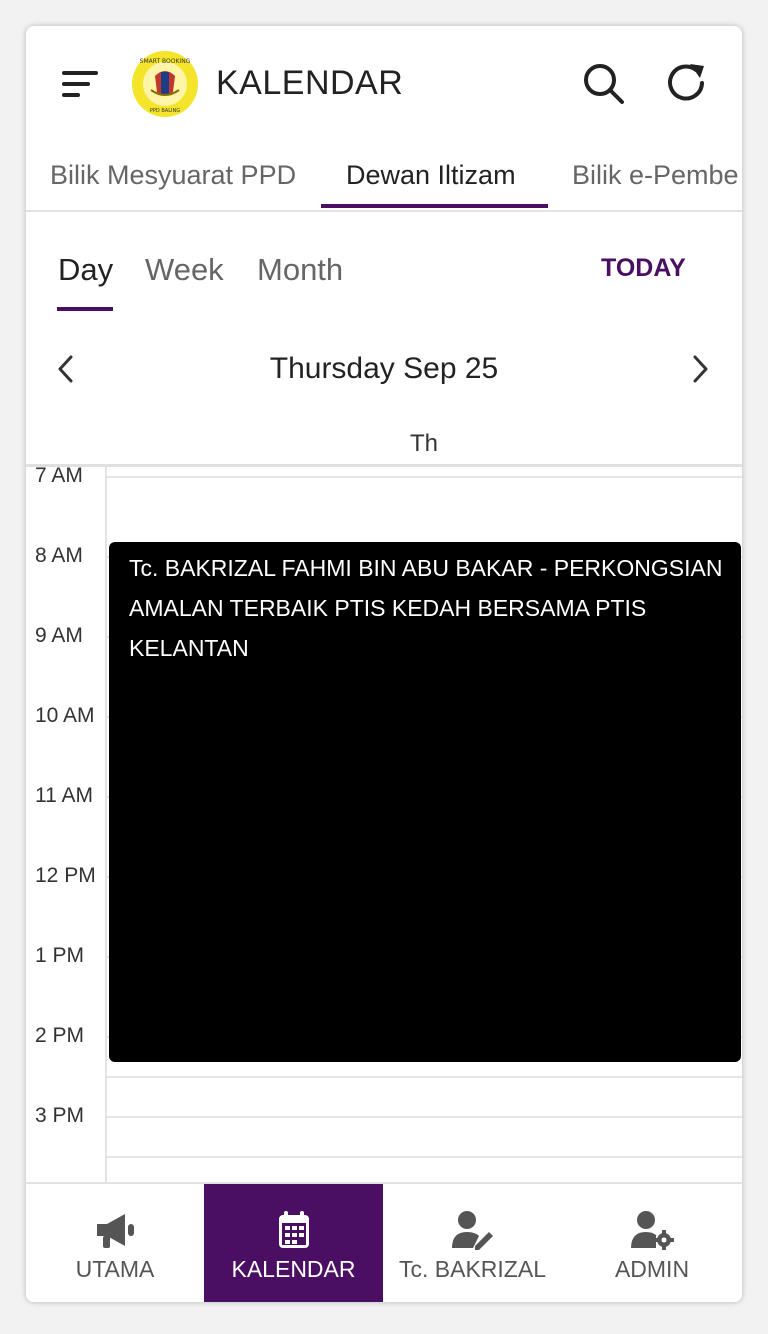  I want to click on time-label: 2 PM, so click(60, 1035).